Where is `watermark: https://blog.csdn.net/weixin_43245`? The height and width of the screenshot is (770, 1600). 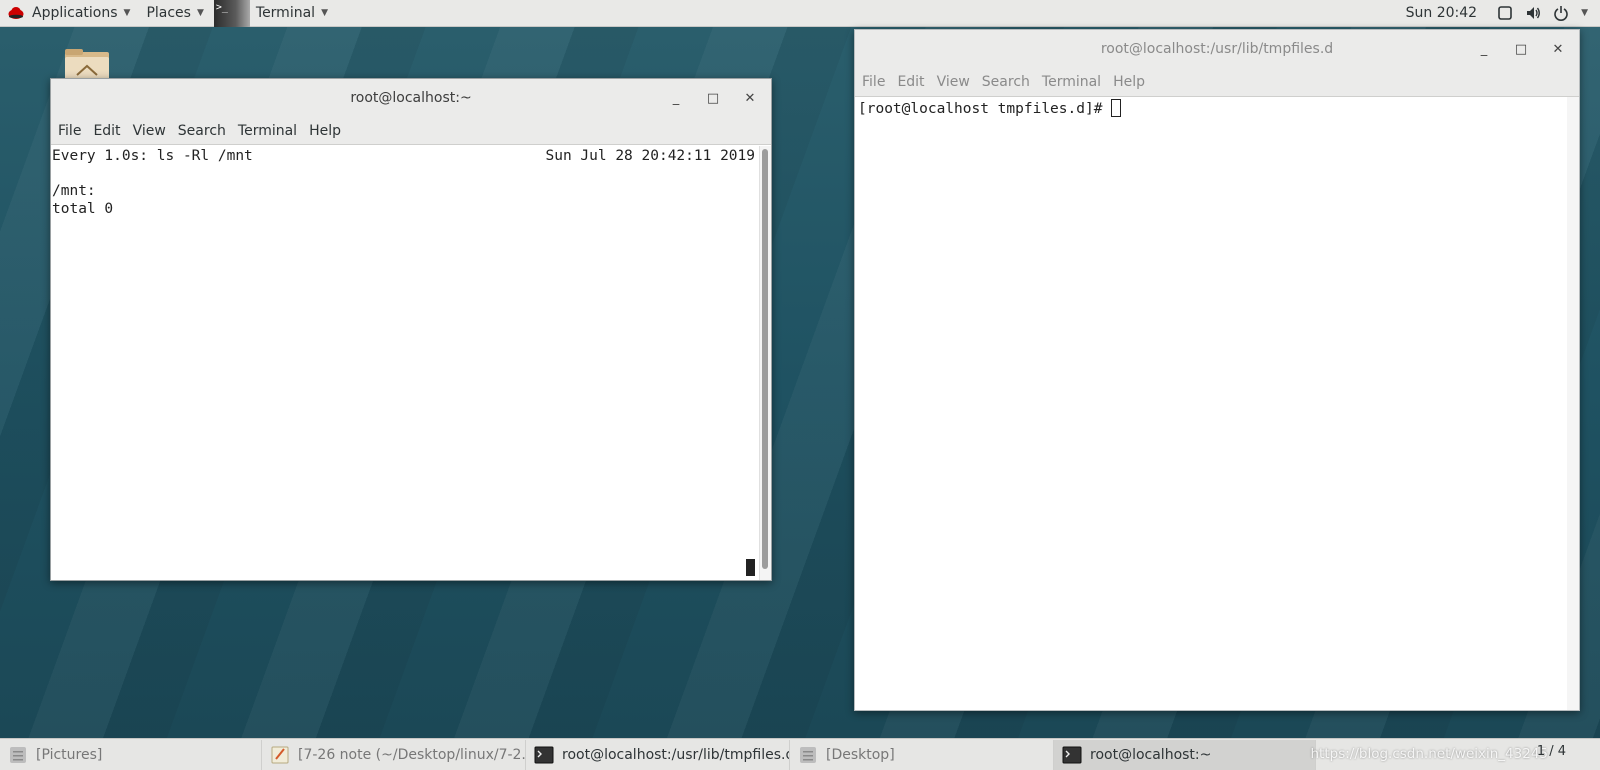
watermark: https://blog.csdn.net/weixin_43245 is located at coordinates (1429, 754).